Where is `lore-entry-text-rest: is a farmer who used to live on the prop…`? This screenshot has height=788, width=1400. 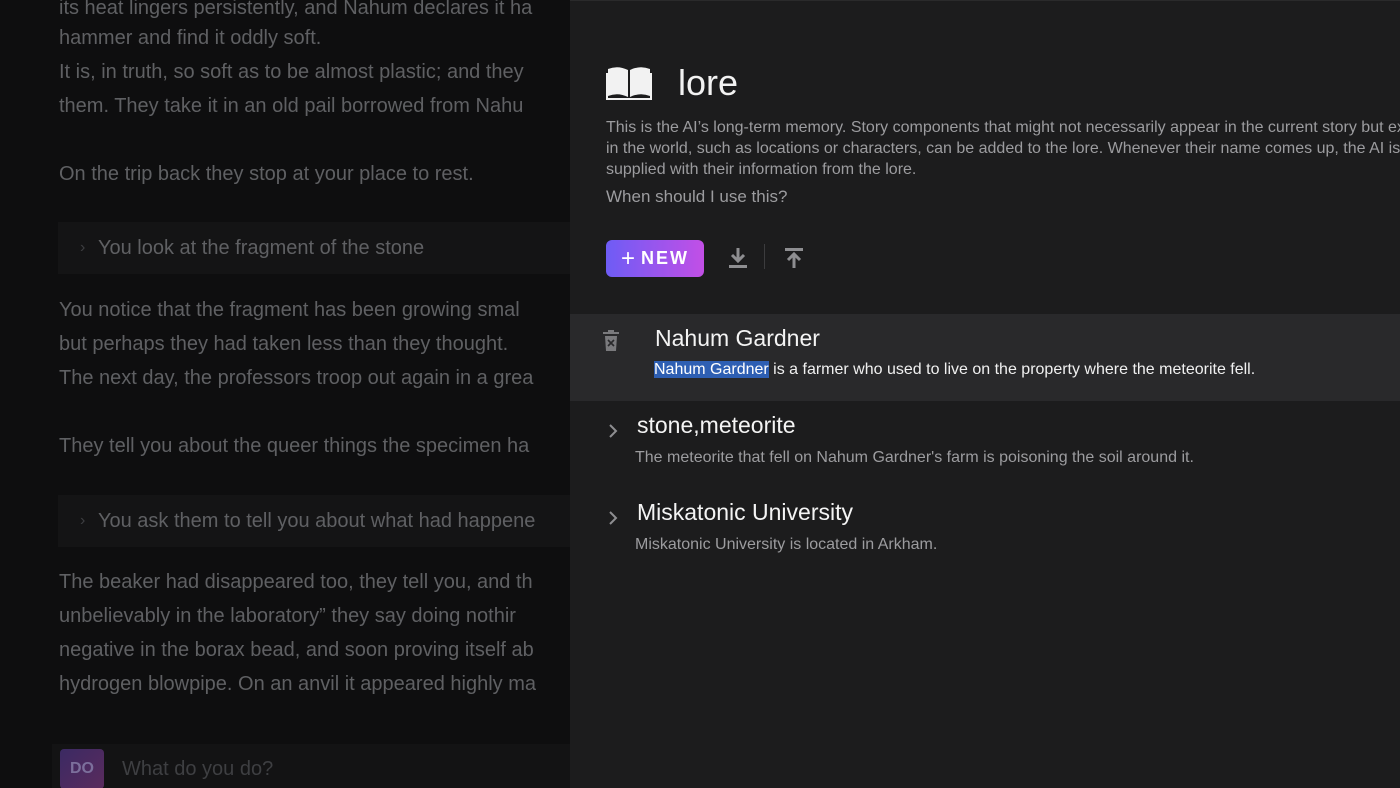
lore-entry-text-rest: is a farmer who used to live on the prop… is located at coordinates (1012, 369).